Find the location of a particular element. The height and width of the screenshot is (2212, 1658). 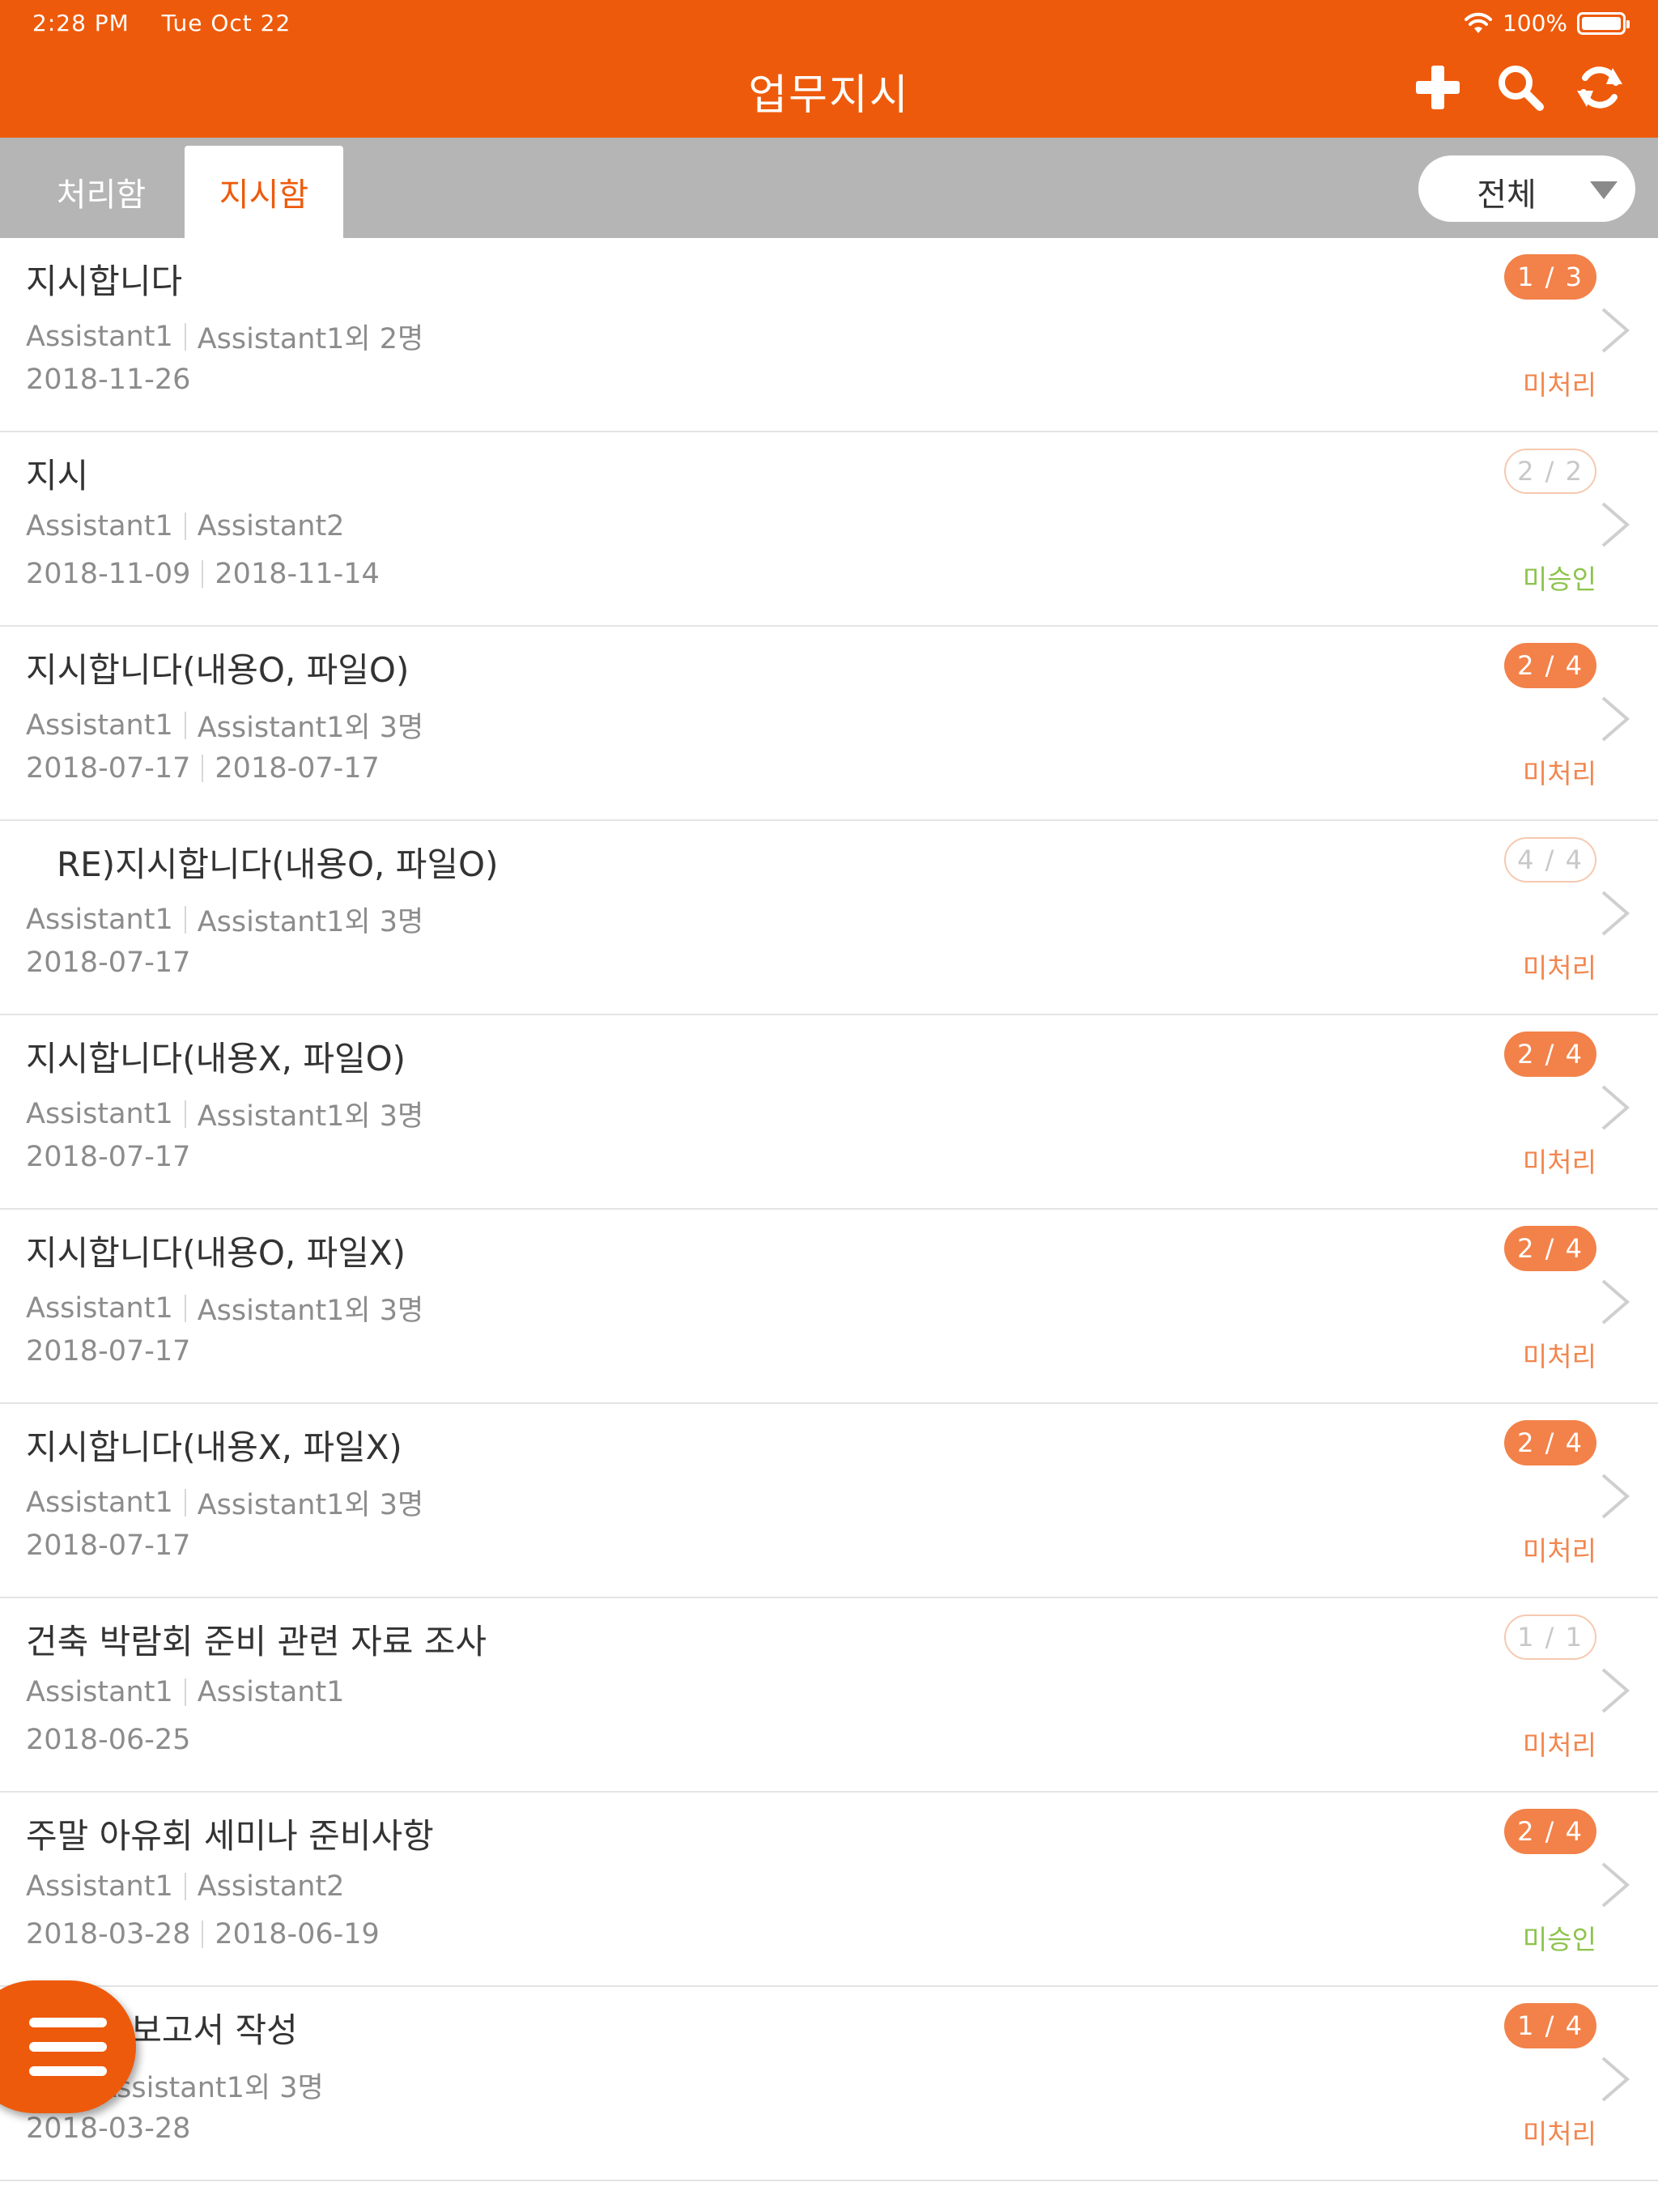

item-title: RE)지시합니다(내용O, 파일O) is located at coordinates (278, 864).